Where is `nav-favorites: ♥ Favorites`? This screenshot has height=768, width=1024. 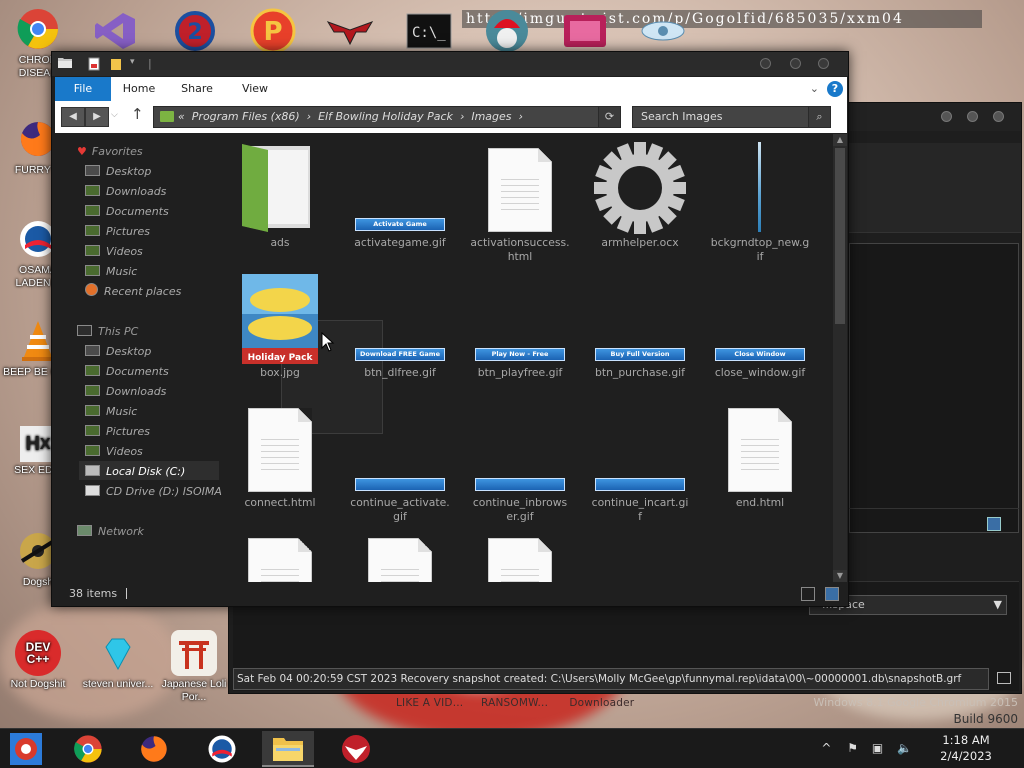
nav-favorites: ♥ Favorites is located at coordinates (110, 152).